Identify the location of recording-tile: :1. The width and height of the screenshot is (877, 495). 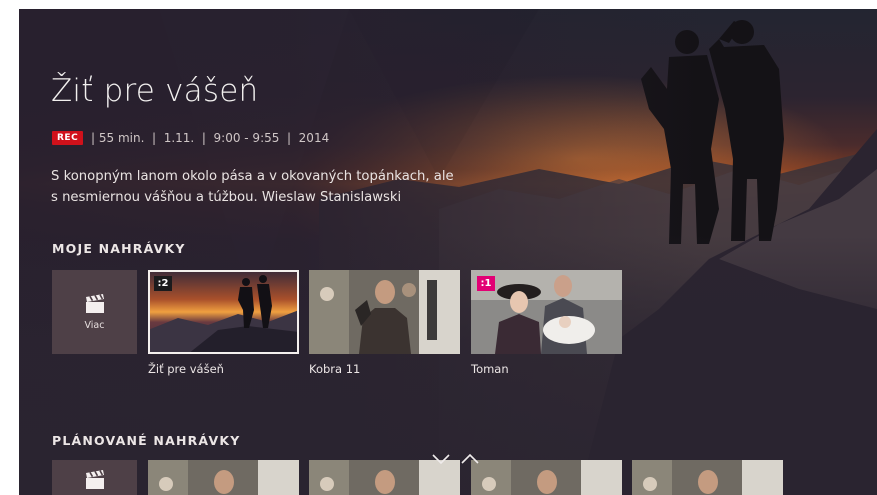
(546, 312).